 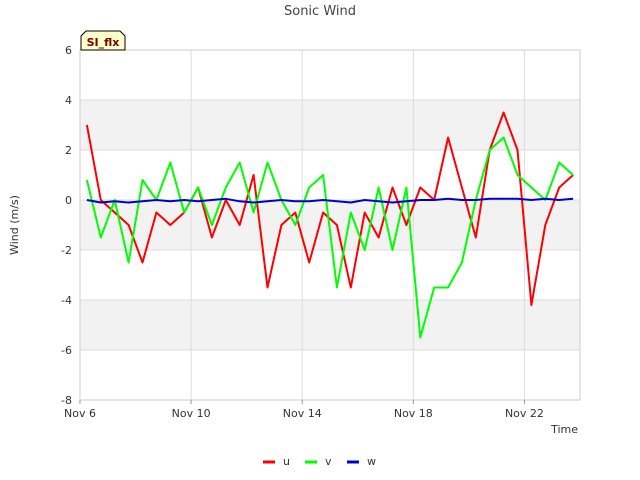 What do you see at coordinates (66, 250) in the screenshot?
I see `y-tick-label: -2` at bounding box center [66, 250].